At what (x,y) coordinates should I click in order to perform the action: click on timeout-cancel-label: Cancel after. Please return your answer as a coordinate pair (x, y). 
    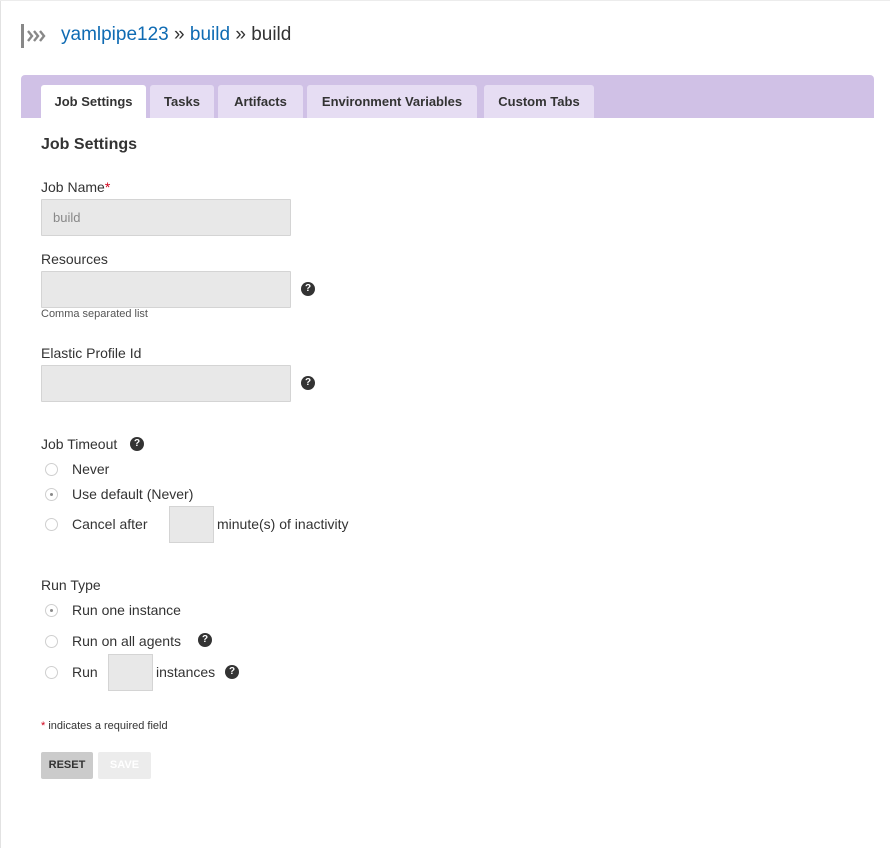
    Looking at the image, I should click on (110, 524).